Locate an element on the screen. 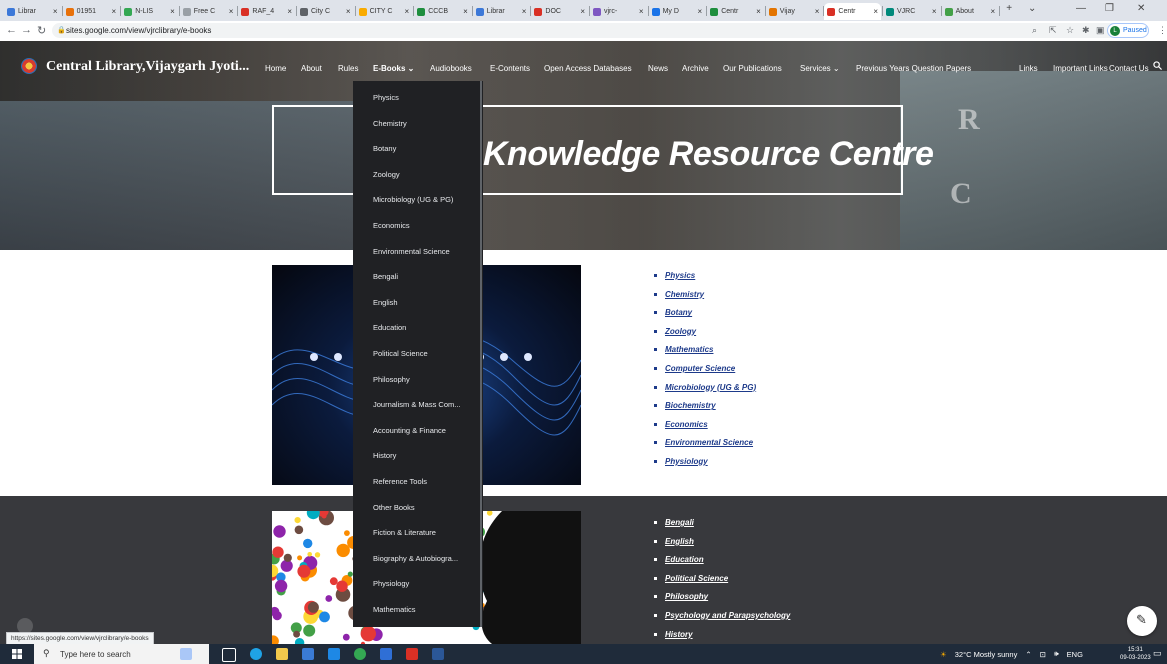  volume-icon: 🕪 is located at coordinates (1056, 654).